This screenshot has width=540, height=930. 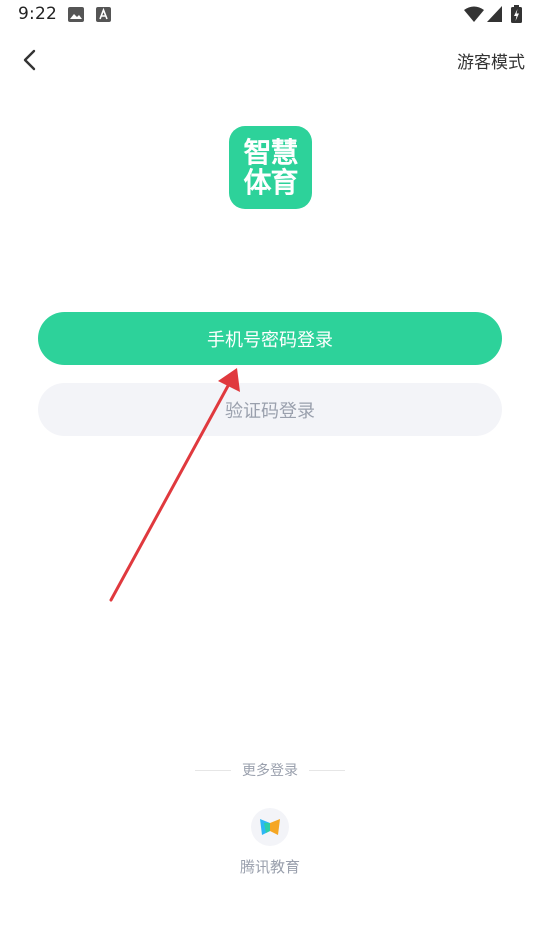 I want to click on tencent-education-button, so click(x=270, y=827).